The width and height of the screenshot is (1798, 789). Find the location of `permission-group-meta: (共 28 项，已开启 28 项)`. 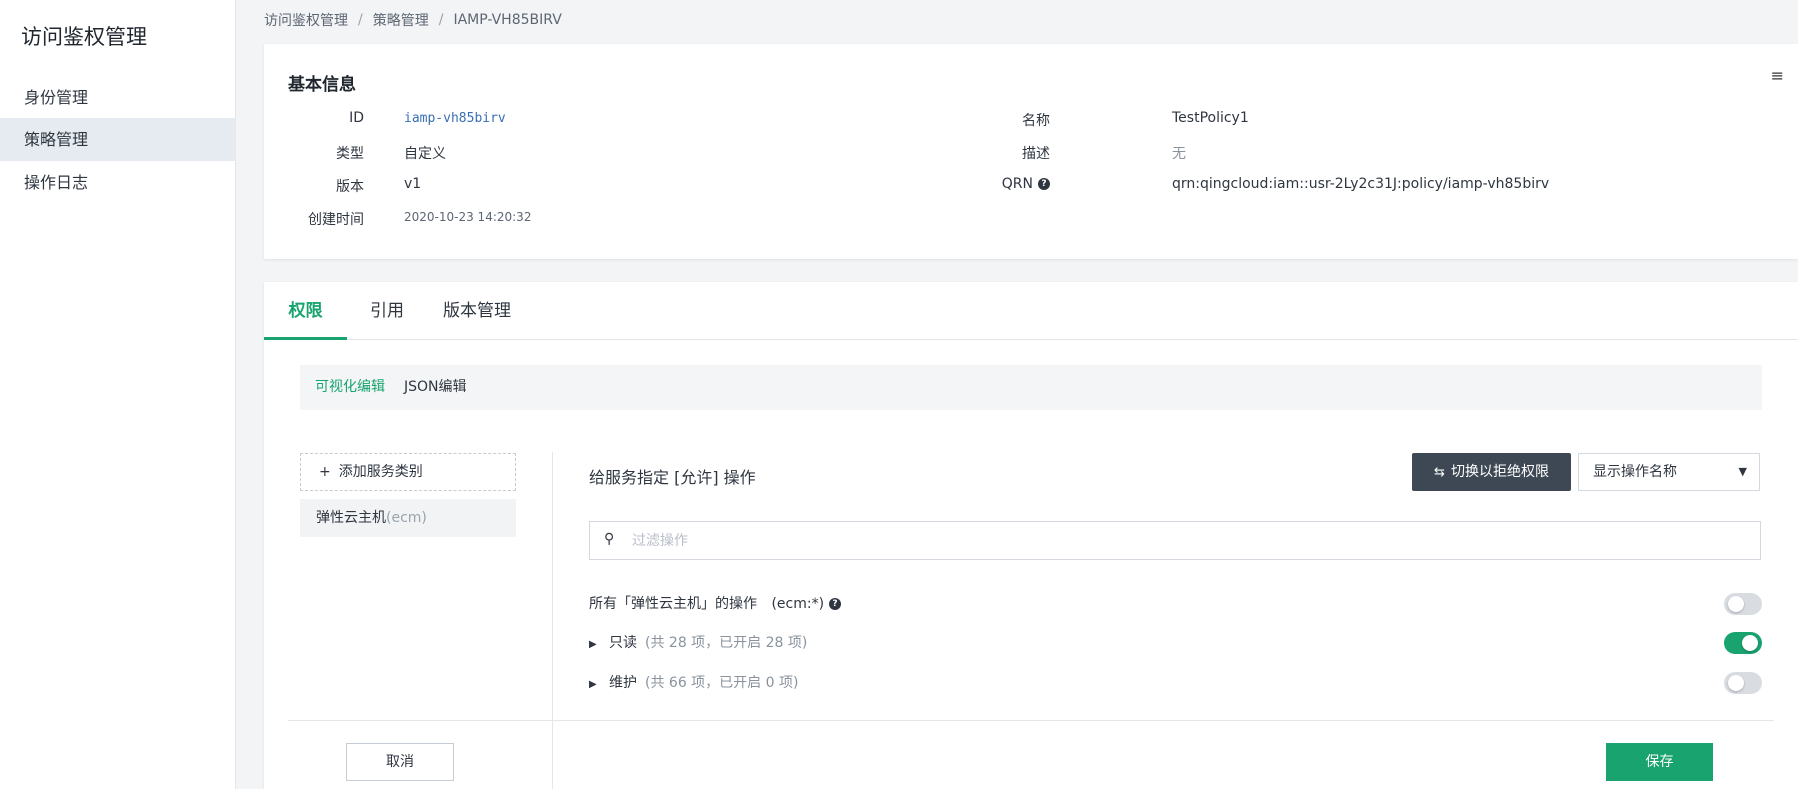

permission-group-meta: (共 28 项，已开启 28 项) is located at coordinates (726, 643).